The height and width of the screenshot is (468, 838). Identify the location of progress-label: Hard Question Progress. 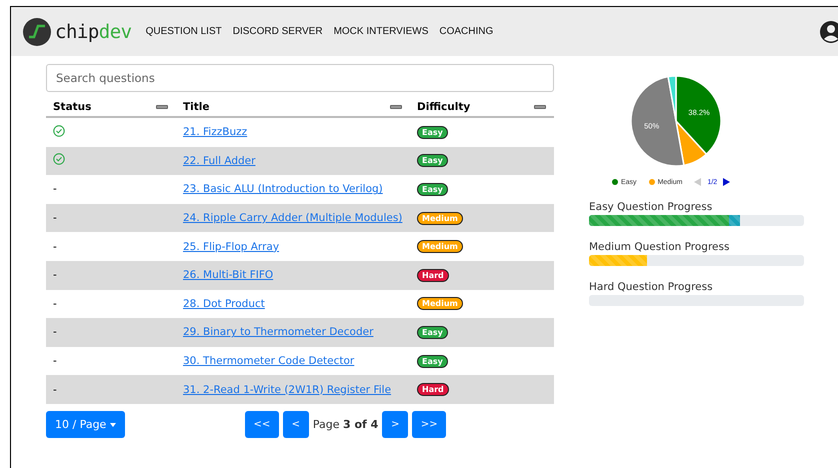
(651, 287).